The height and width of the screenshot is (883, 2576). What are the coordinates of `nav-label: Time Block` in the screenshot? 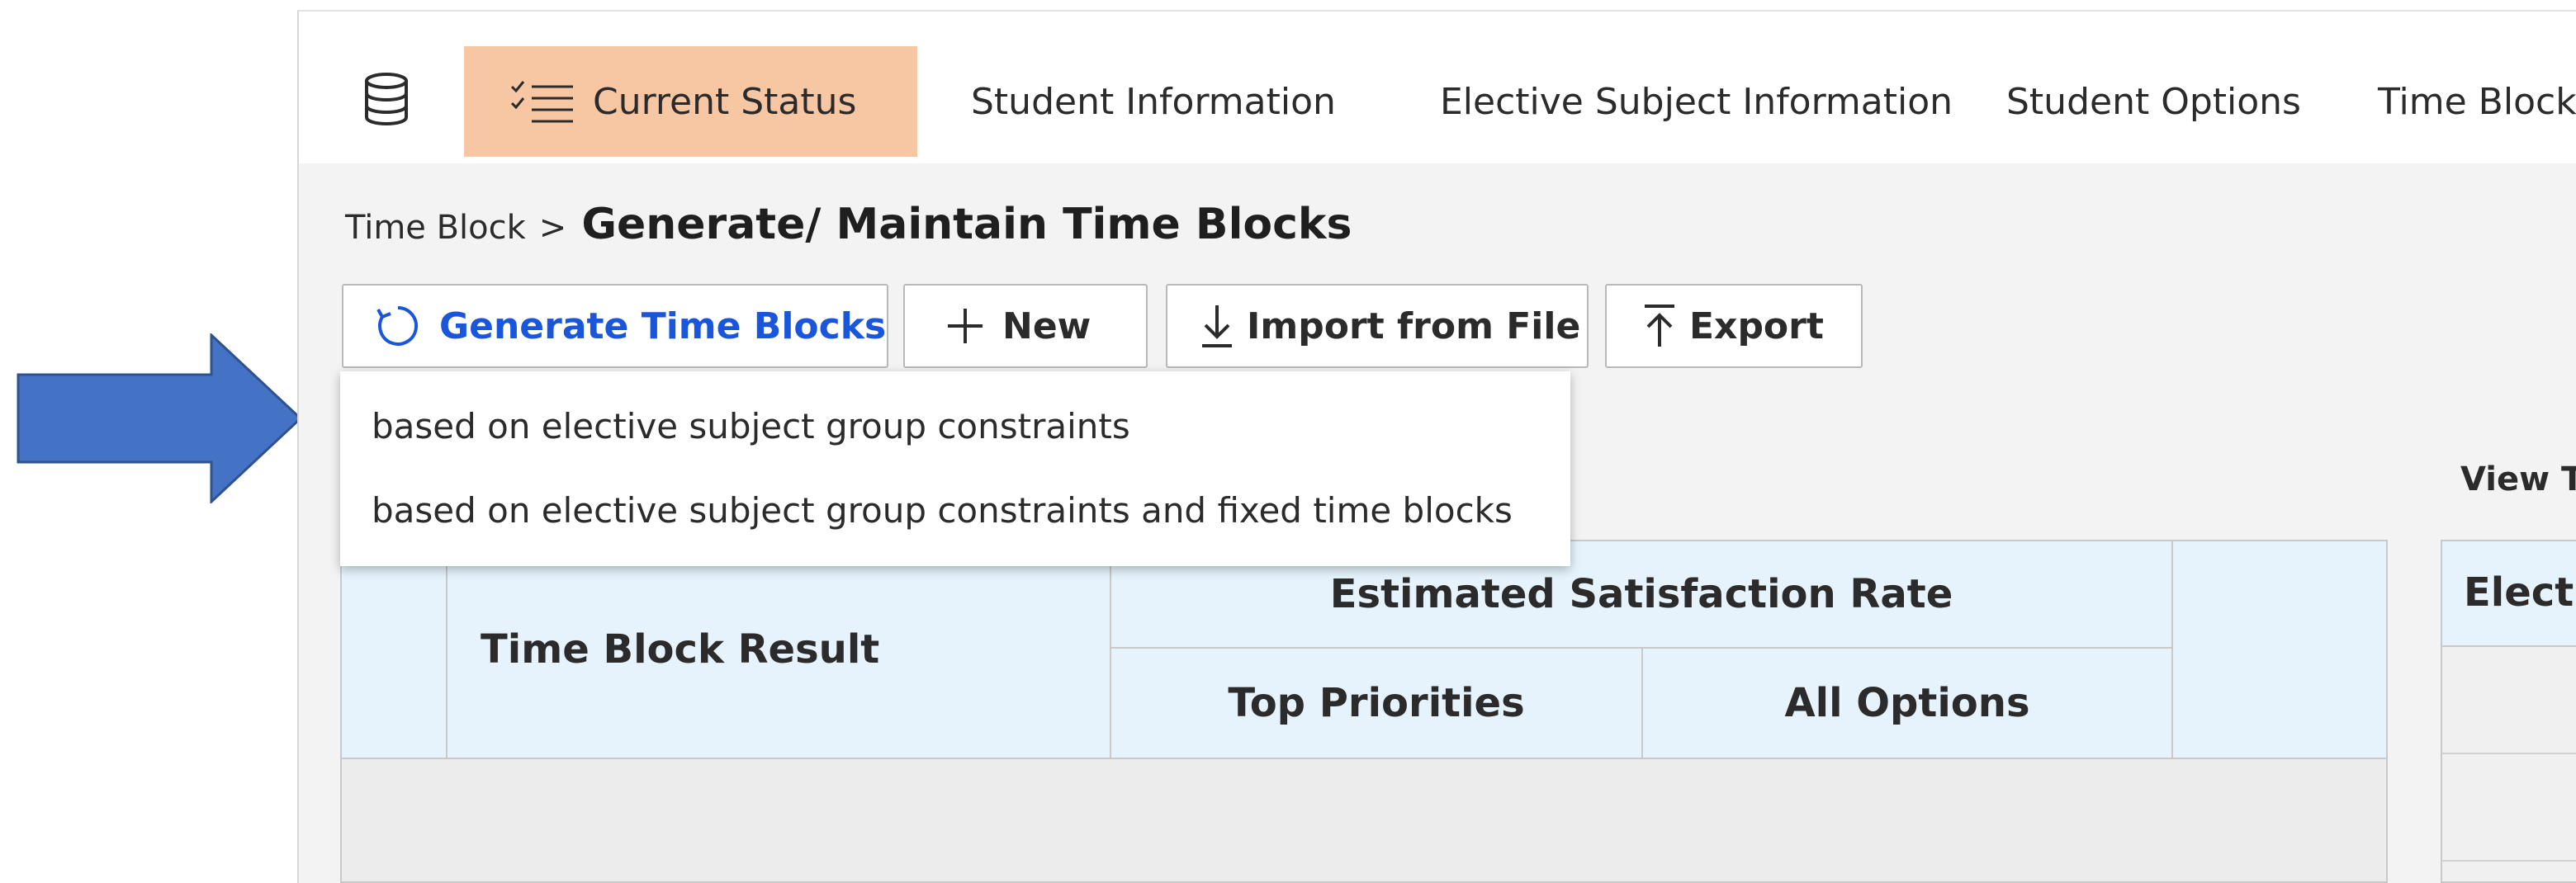 It's located at (2477, 101).